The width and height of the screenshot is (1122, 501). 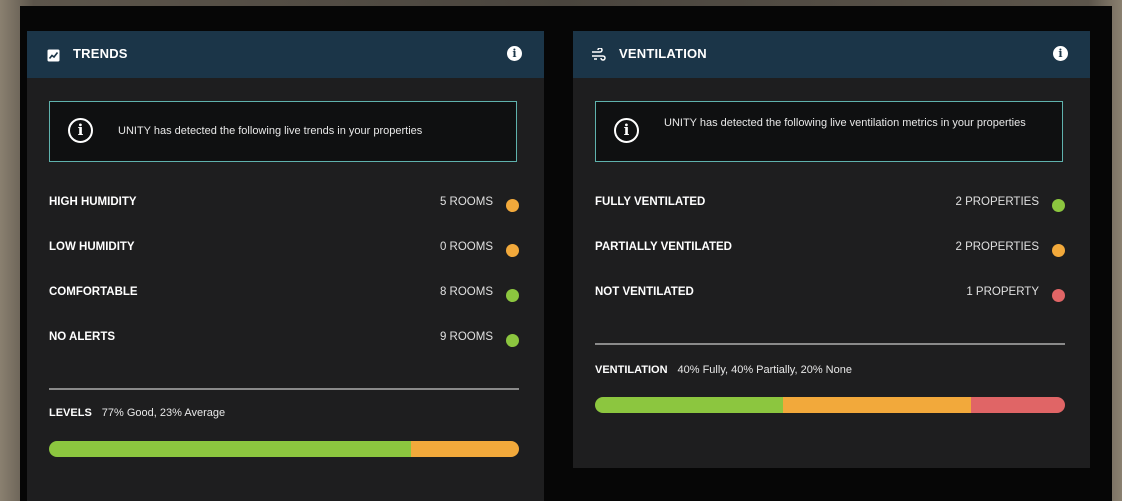 What do you see at coordinates (644, 292) in the screenshot?
I see `row-label: NOT VENTILATED` at bounding box center [644, 292].